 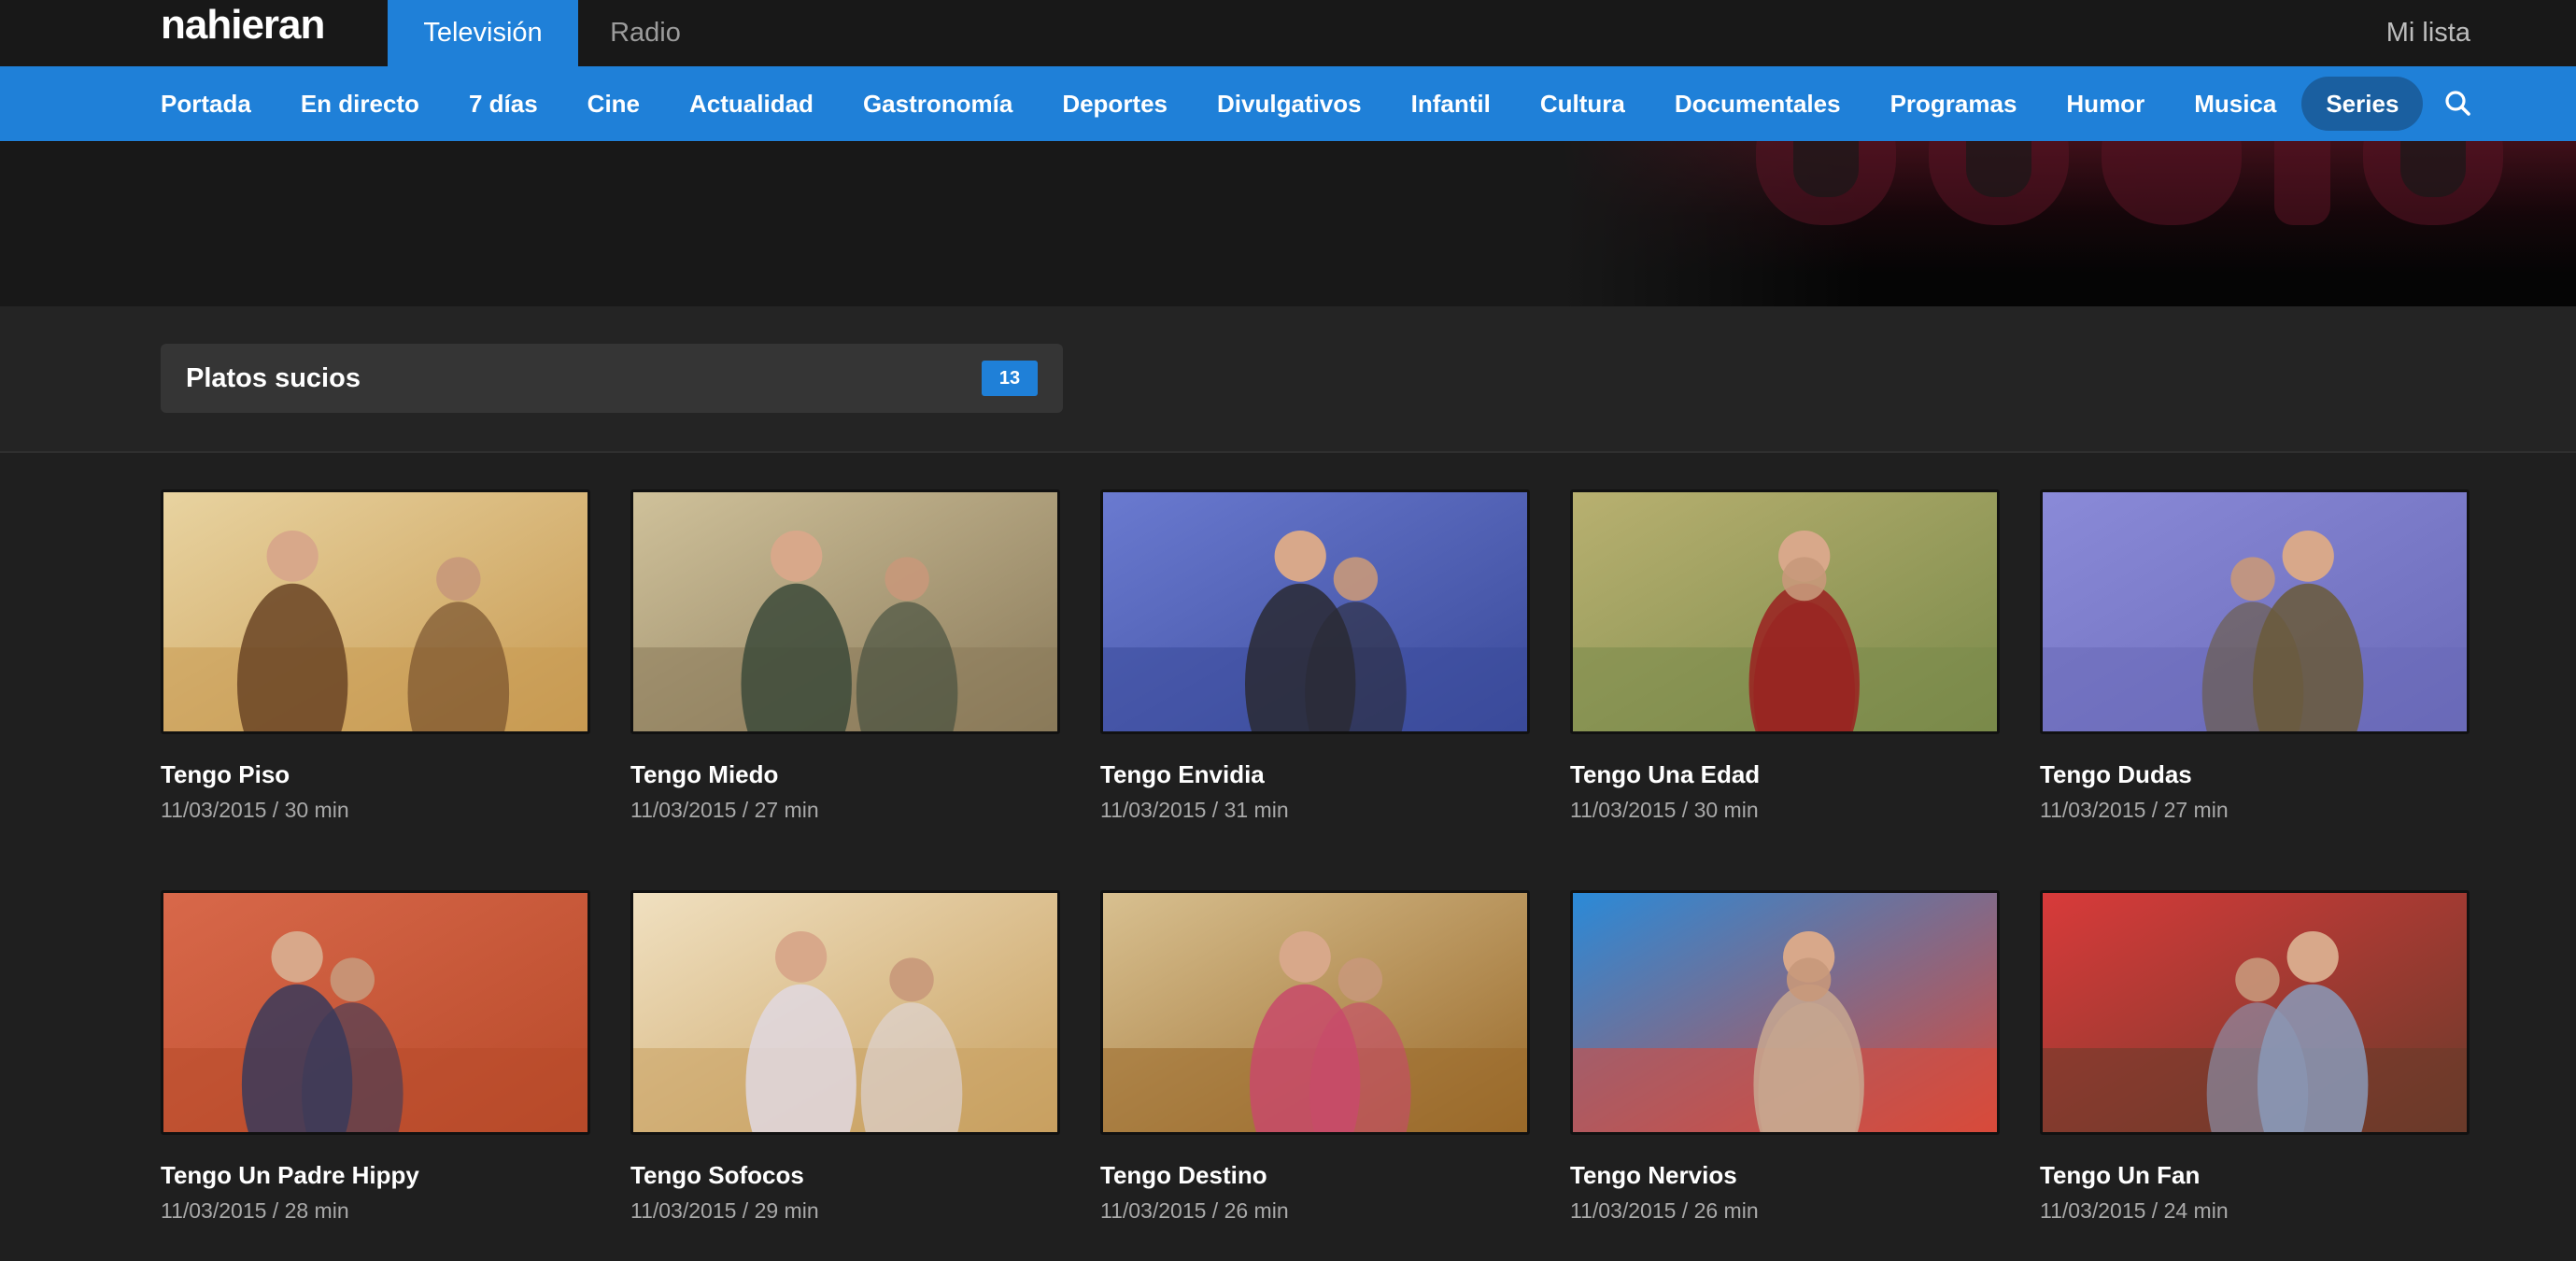 What do you see at coordinates (1288, 379) in the screenshot?
I see `series-selector-section: Platos sucios 13` at bounding box center [1288, 379].